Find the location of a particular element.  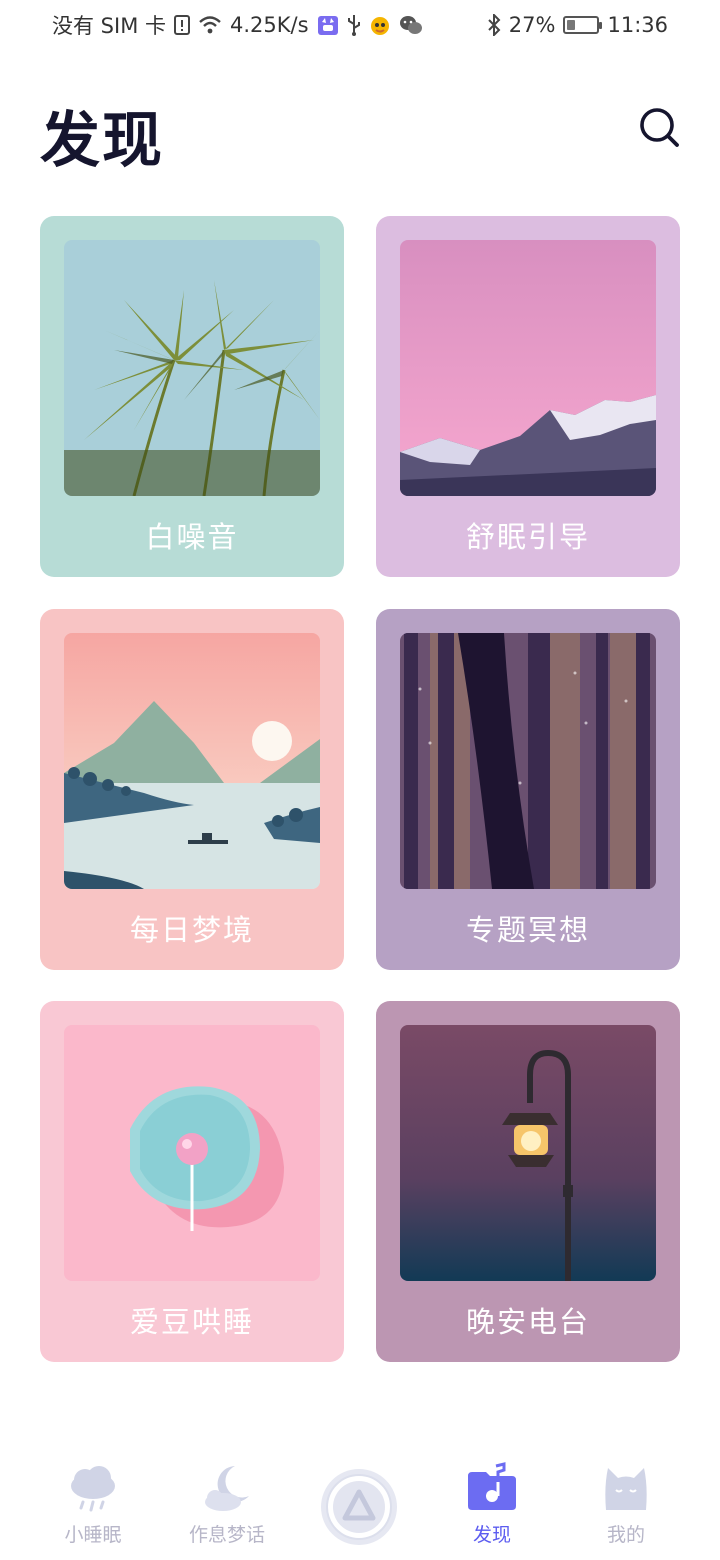

nav-label-nap: 小睡眠 is located at coordinates (93, 1535).